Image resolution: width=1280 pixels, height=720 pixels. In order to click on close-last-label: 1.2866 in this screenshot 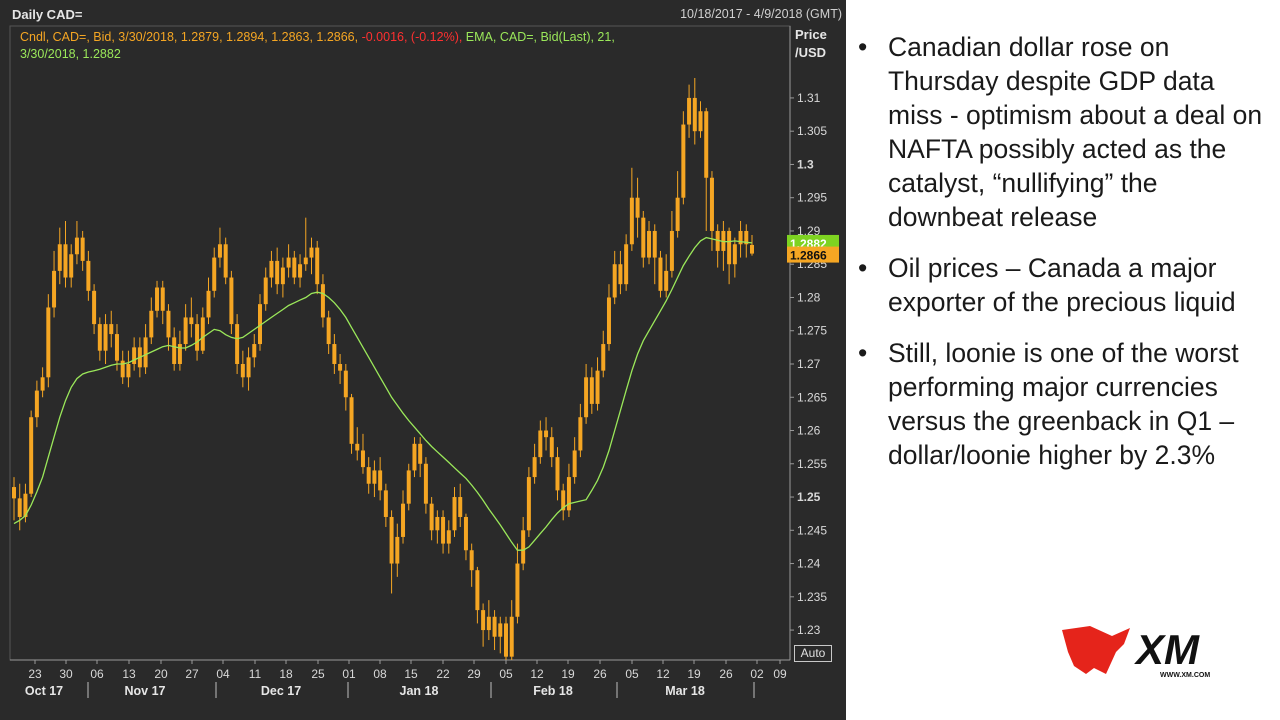, I will do `click(808, 256)`.